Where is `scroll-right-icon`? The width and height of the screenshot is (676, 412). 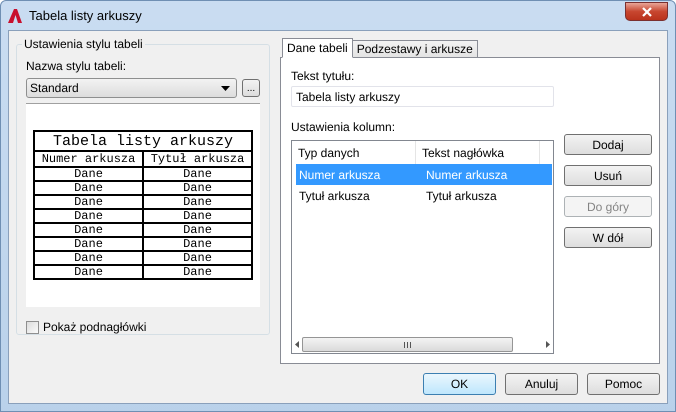
scroll-right-icon is located at coordinates (548, 344).